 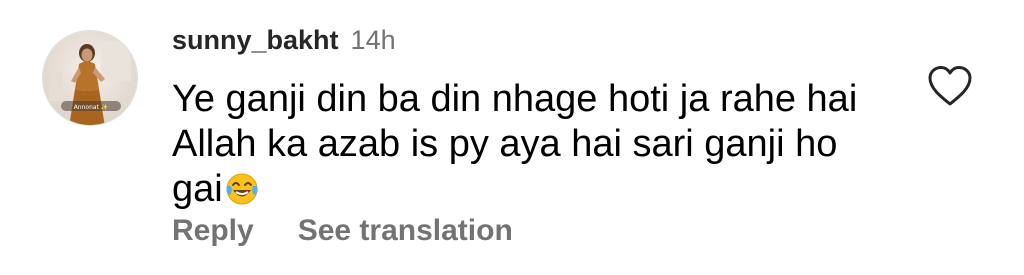 I want to click on heart-outline-icon, so click(x=950, y=86).